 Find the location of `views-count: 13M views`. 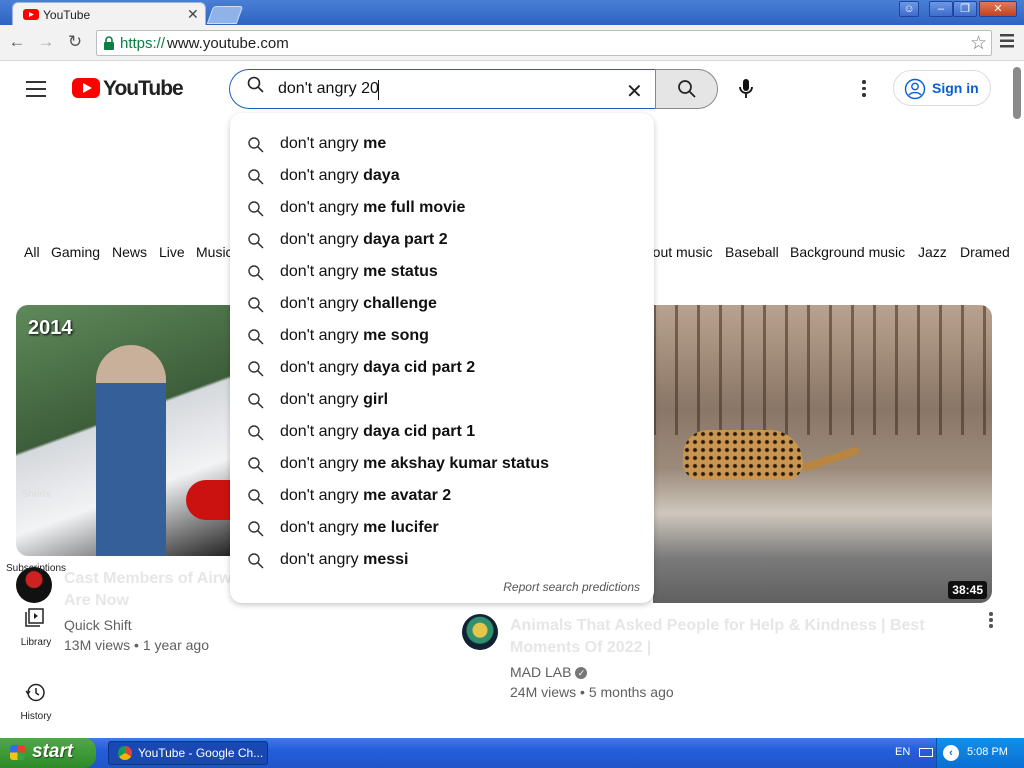

views-count: 13M views is located at coordinates (97, 645).